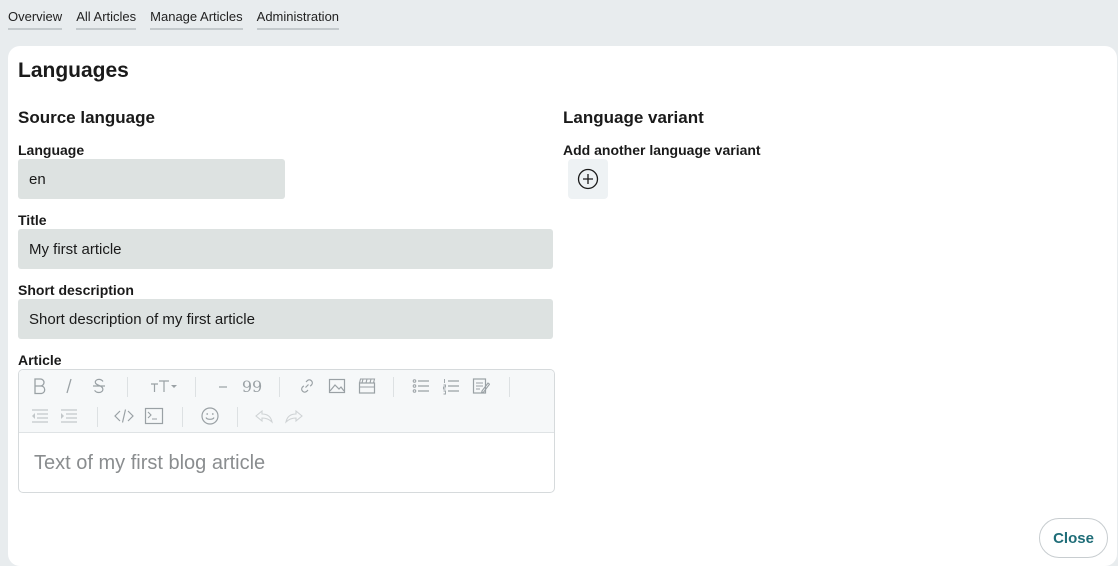 The image size is (1118, 566). Describe the element at coordinates (662, 150) in the screenshot. I see `add-variant-label: Add another language variant` at that location.